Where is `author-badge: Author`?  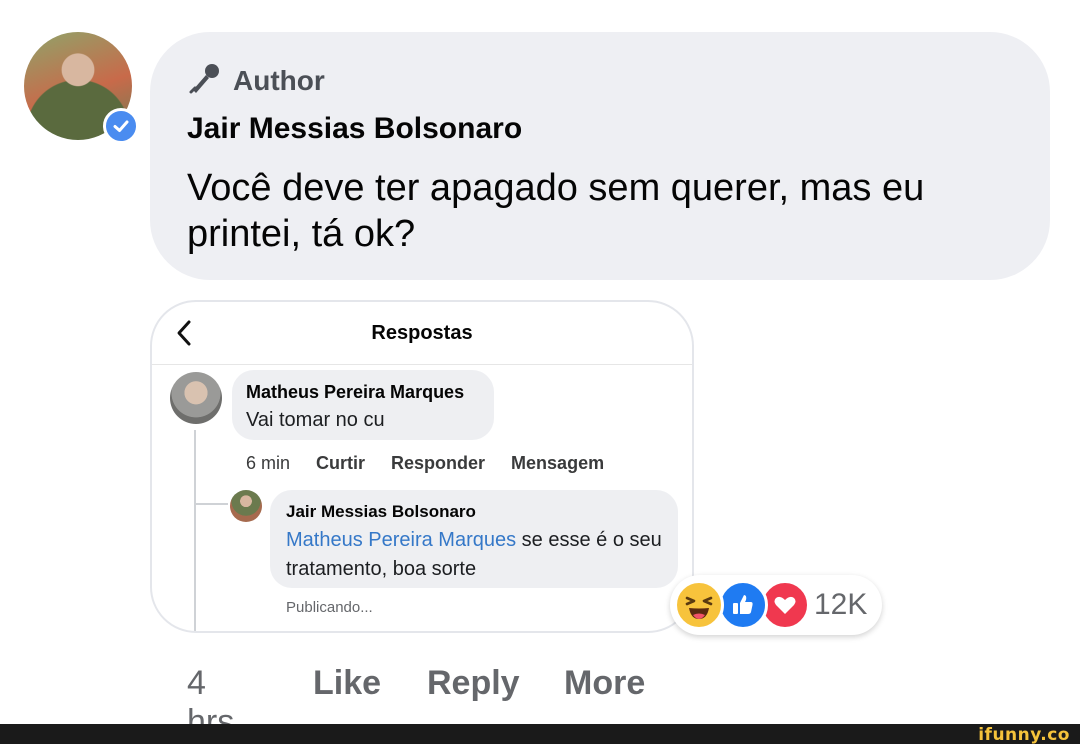
author-badge: Author is located at coordinates (256, 80).